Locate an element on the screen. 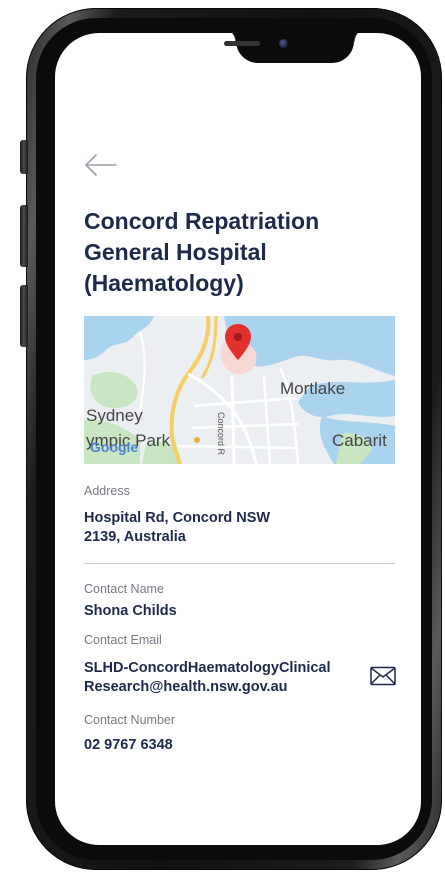  map-street is located at coordinates (233, 419).